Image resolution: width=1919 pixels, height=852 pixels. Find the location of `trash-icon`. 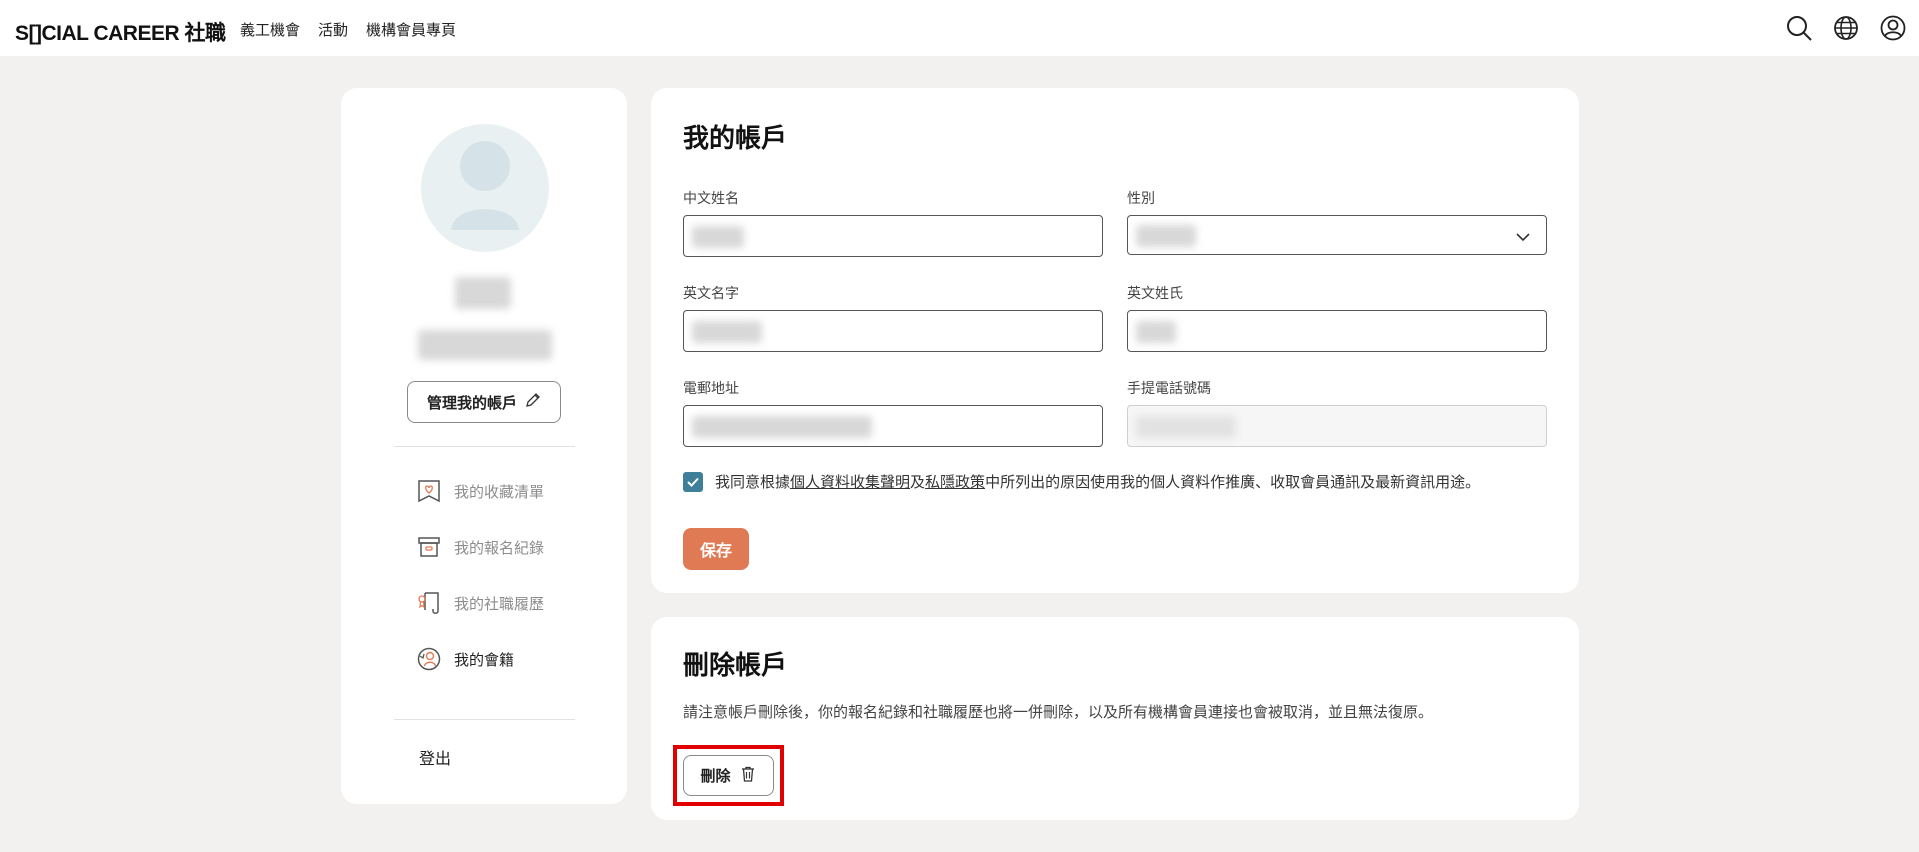

trash-icon is located at coordinates (748, 776).